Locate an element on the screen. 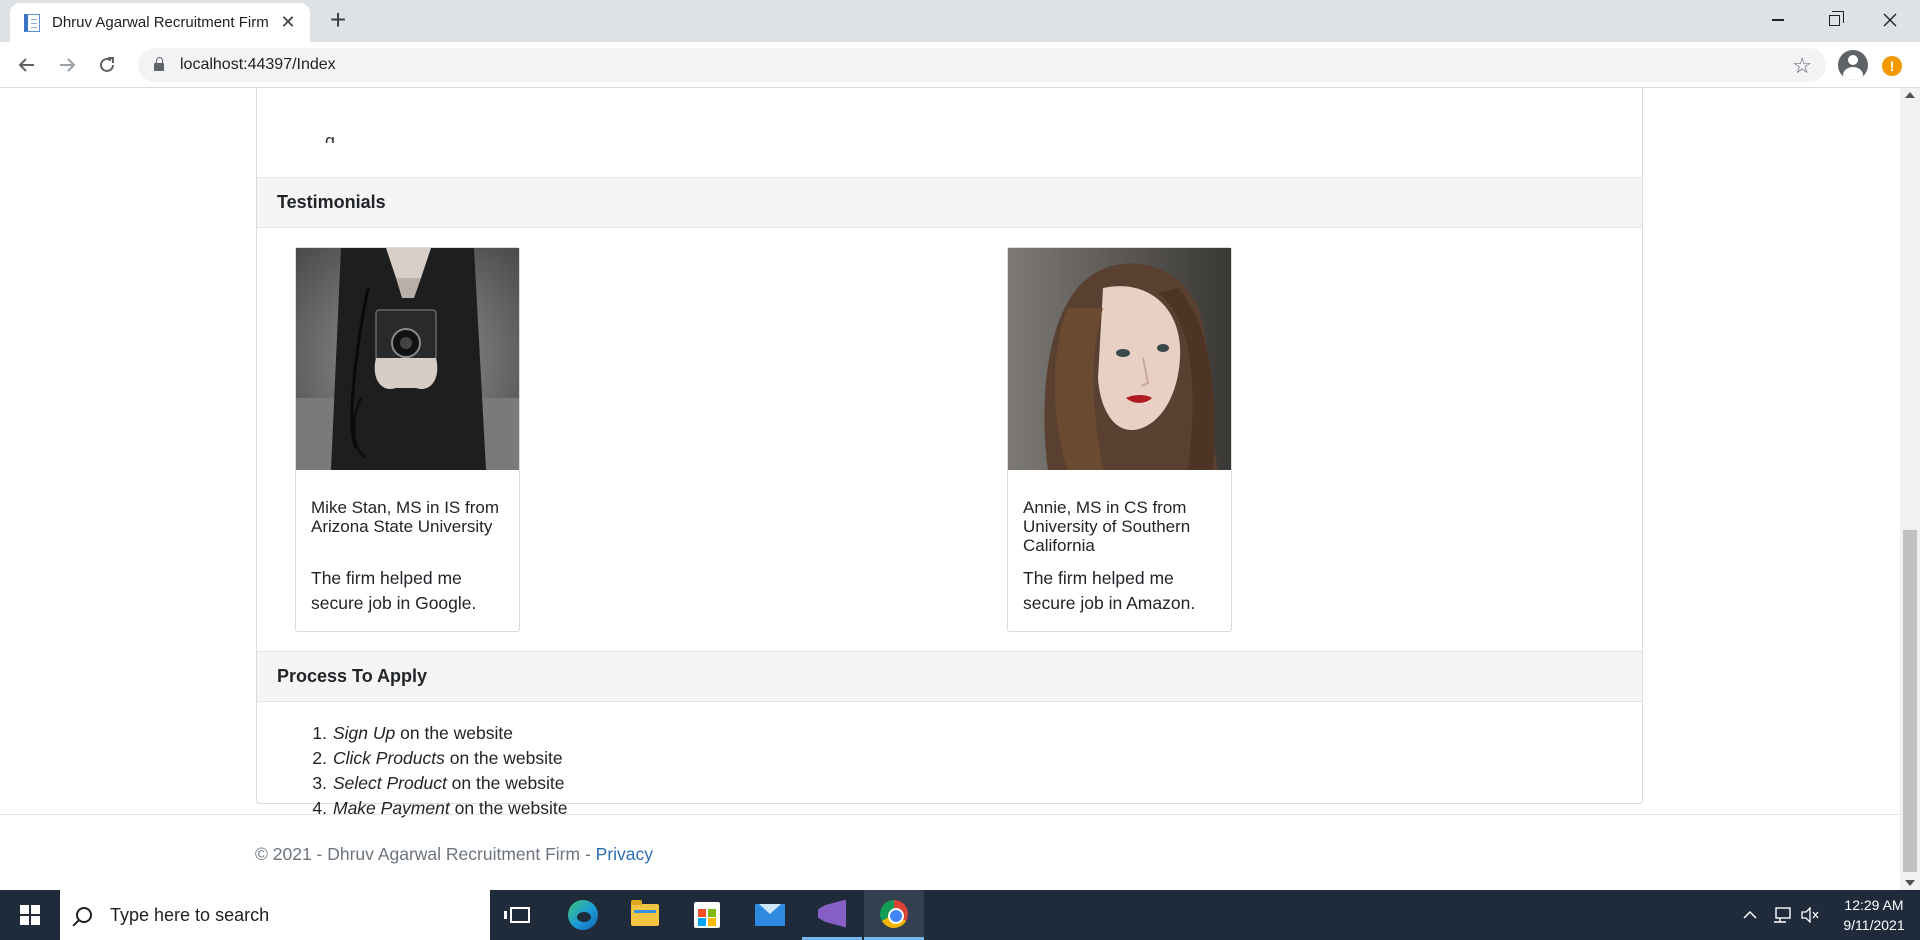  process-step: 3. Select Product on the website is located at coordinates (438, 783).